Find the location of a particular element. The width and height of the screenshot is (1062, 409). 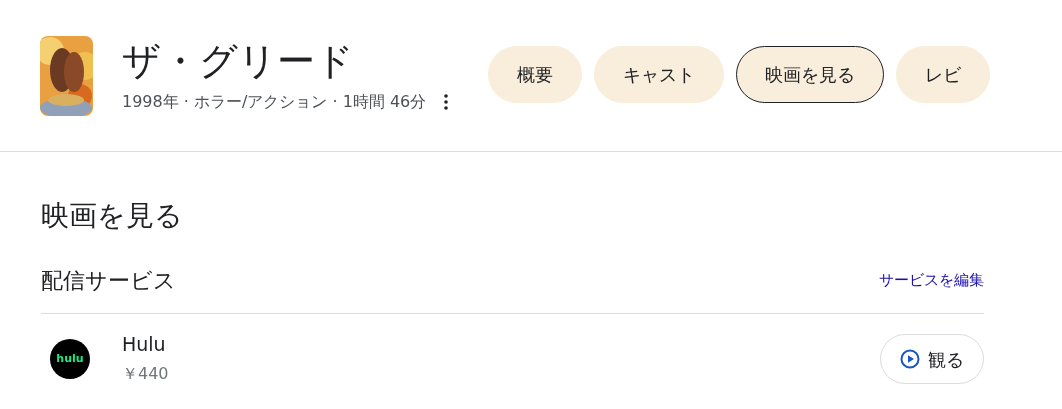

tab: 概要 is located at coordinates (535, 74).